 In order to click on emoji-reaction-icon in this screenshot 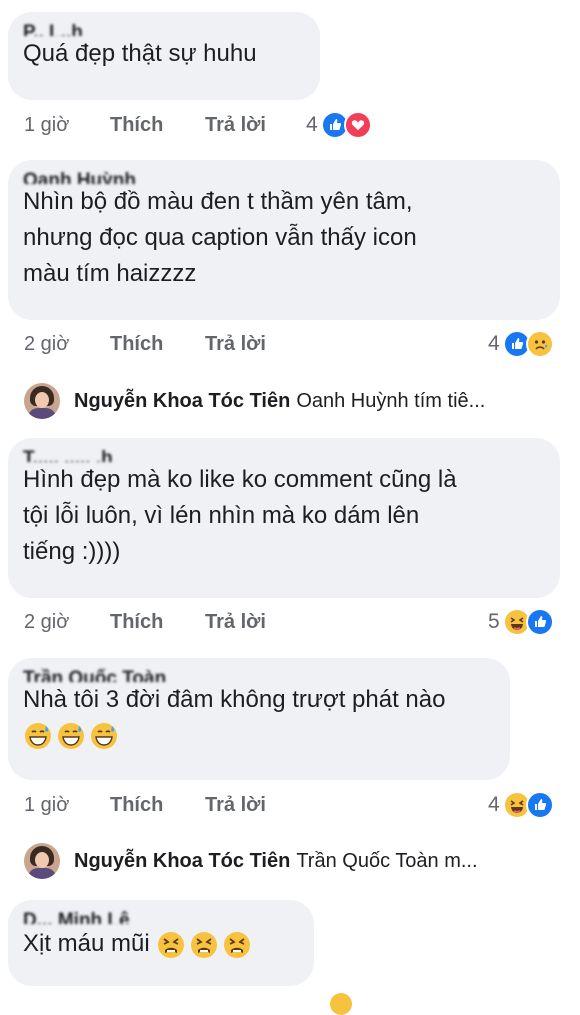, I will do `click(341, 1004)`.